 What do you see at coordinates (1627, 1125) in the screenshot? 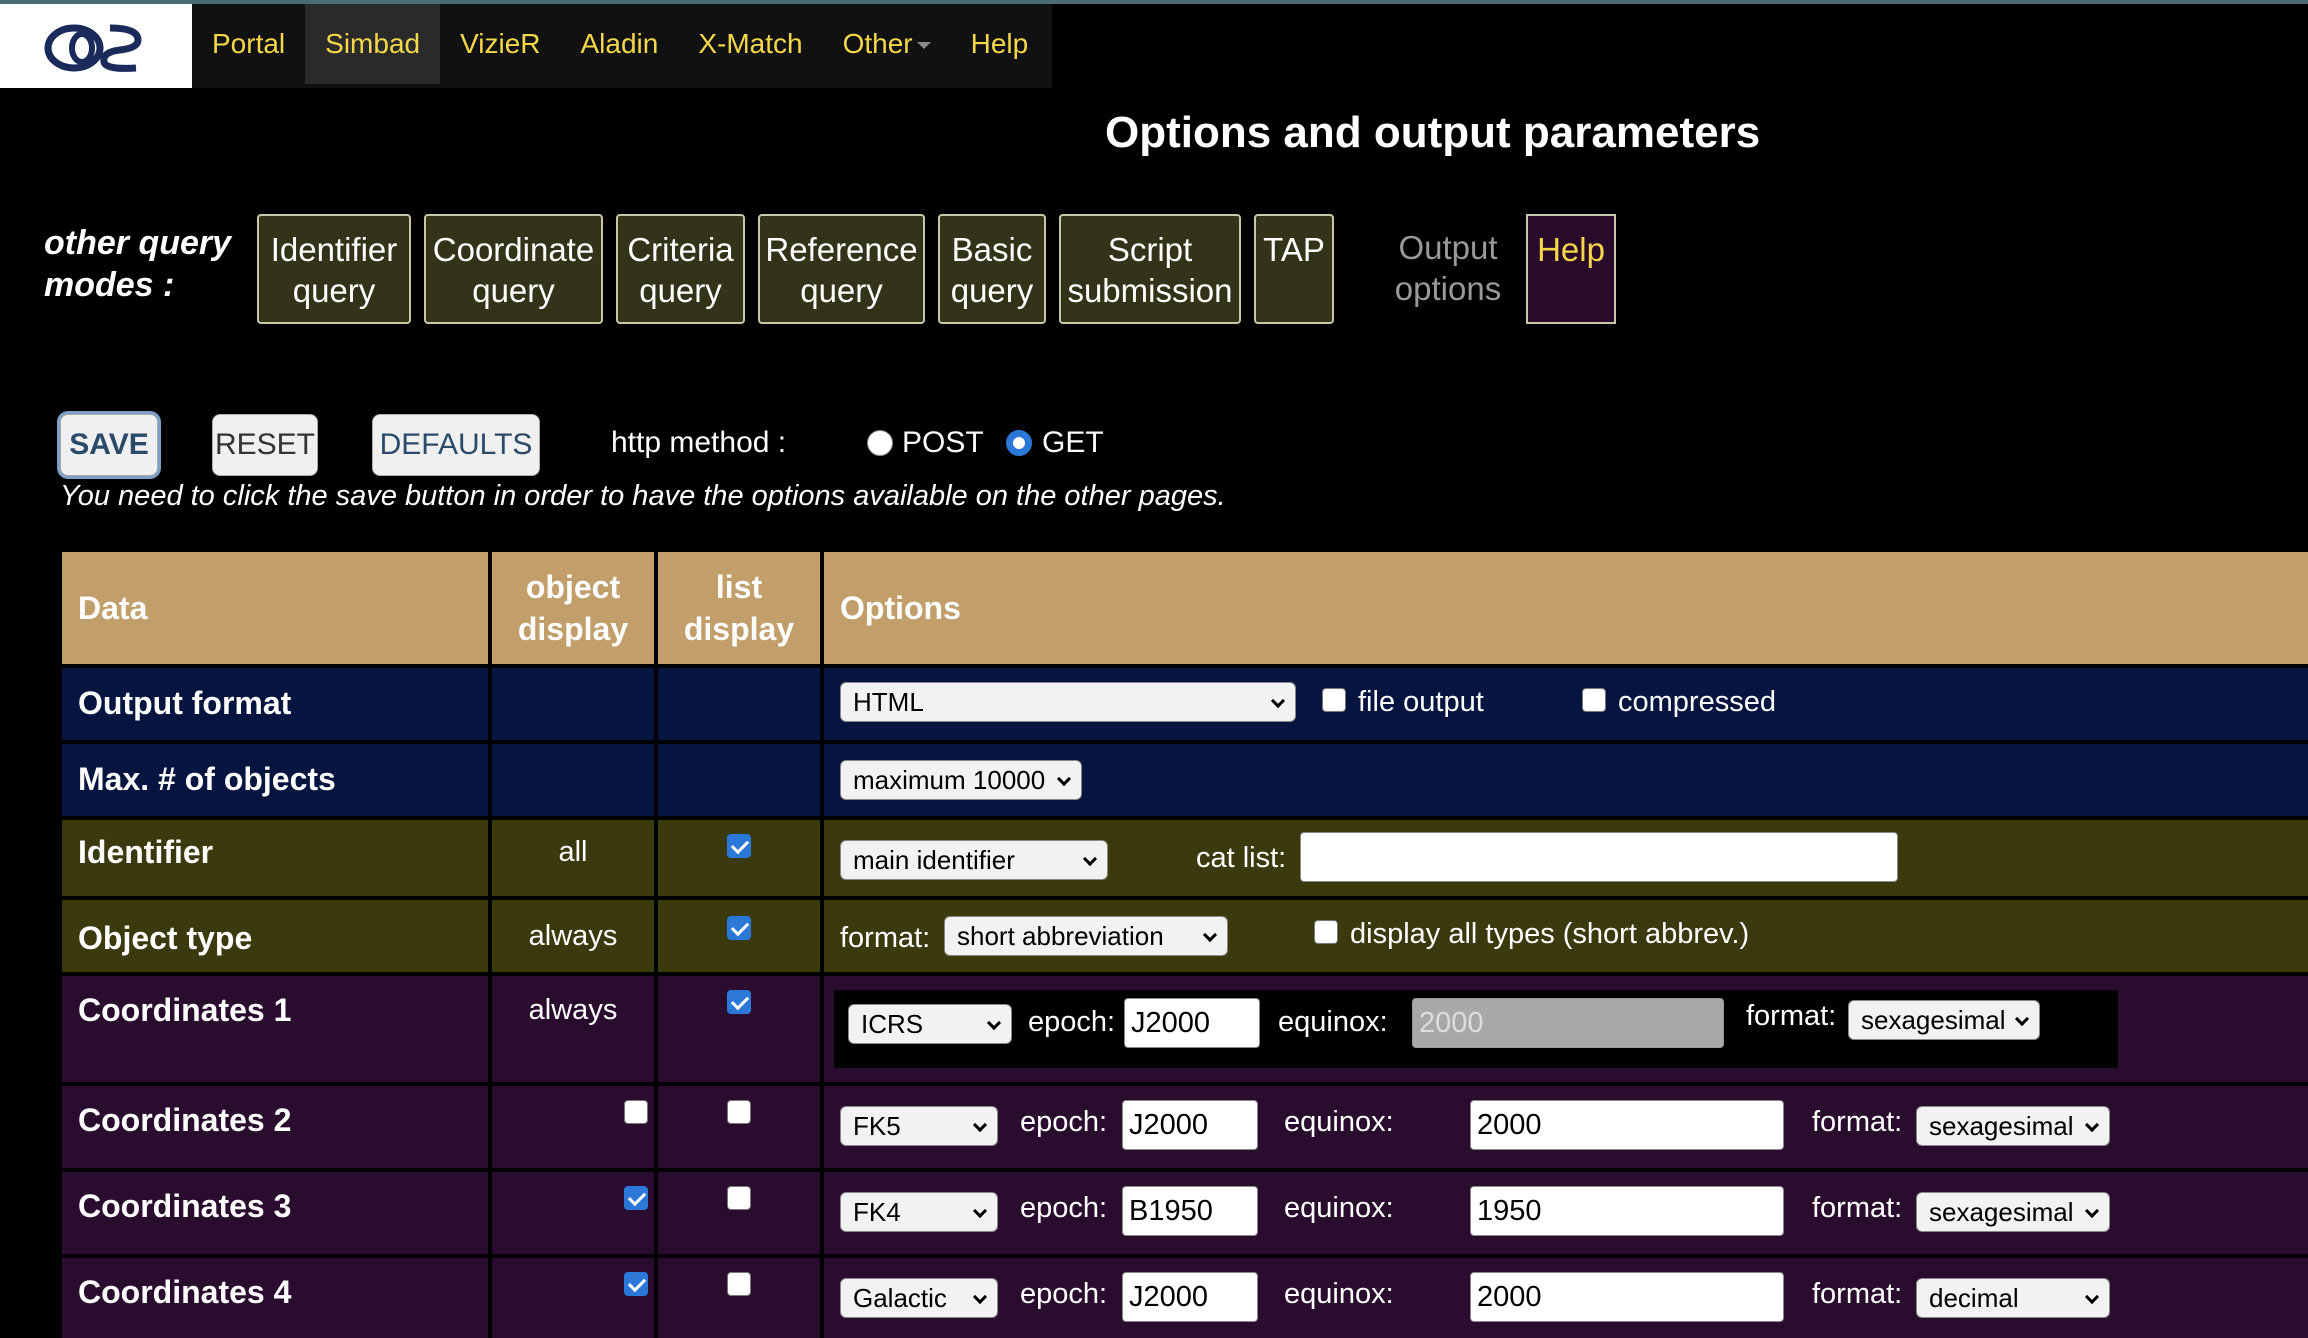
I see `coords2-equinox-input: 2000` at bounding box center [1627, 1125].